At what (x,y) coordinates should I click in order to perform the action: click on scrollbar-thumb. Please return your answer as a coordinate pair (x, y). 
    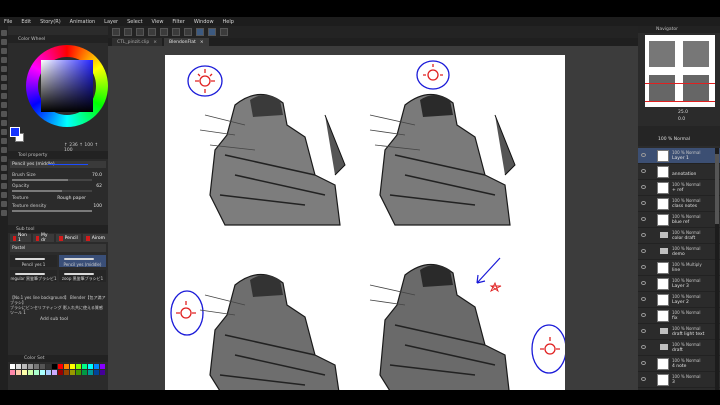
    Looking at the image, I should click on (717, 189).